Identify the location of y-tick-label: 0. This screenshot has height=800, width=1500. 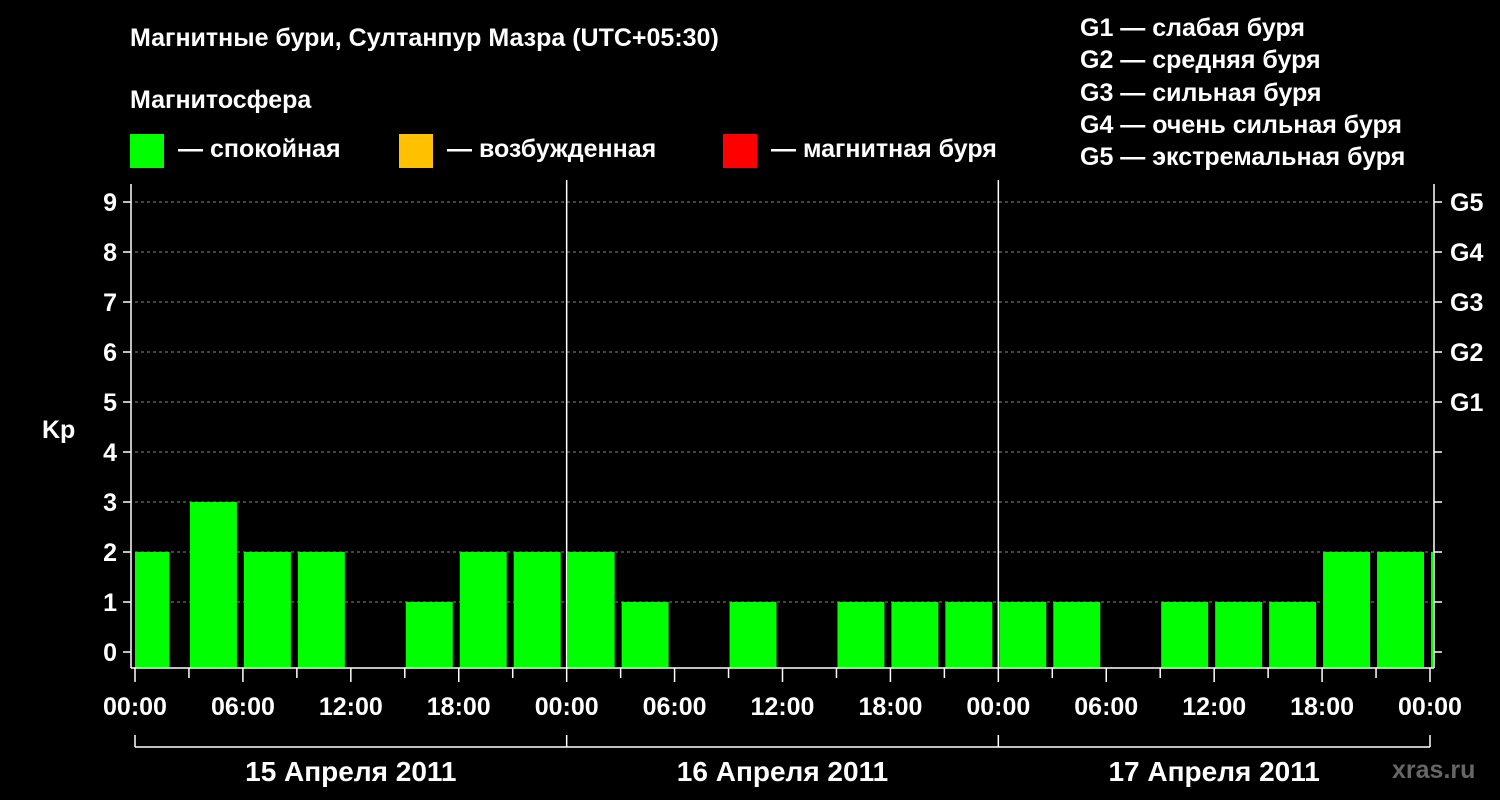
(110, 653).